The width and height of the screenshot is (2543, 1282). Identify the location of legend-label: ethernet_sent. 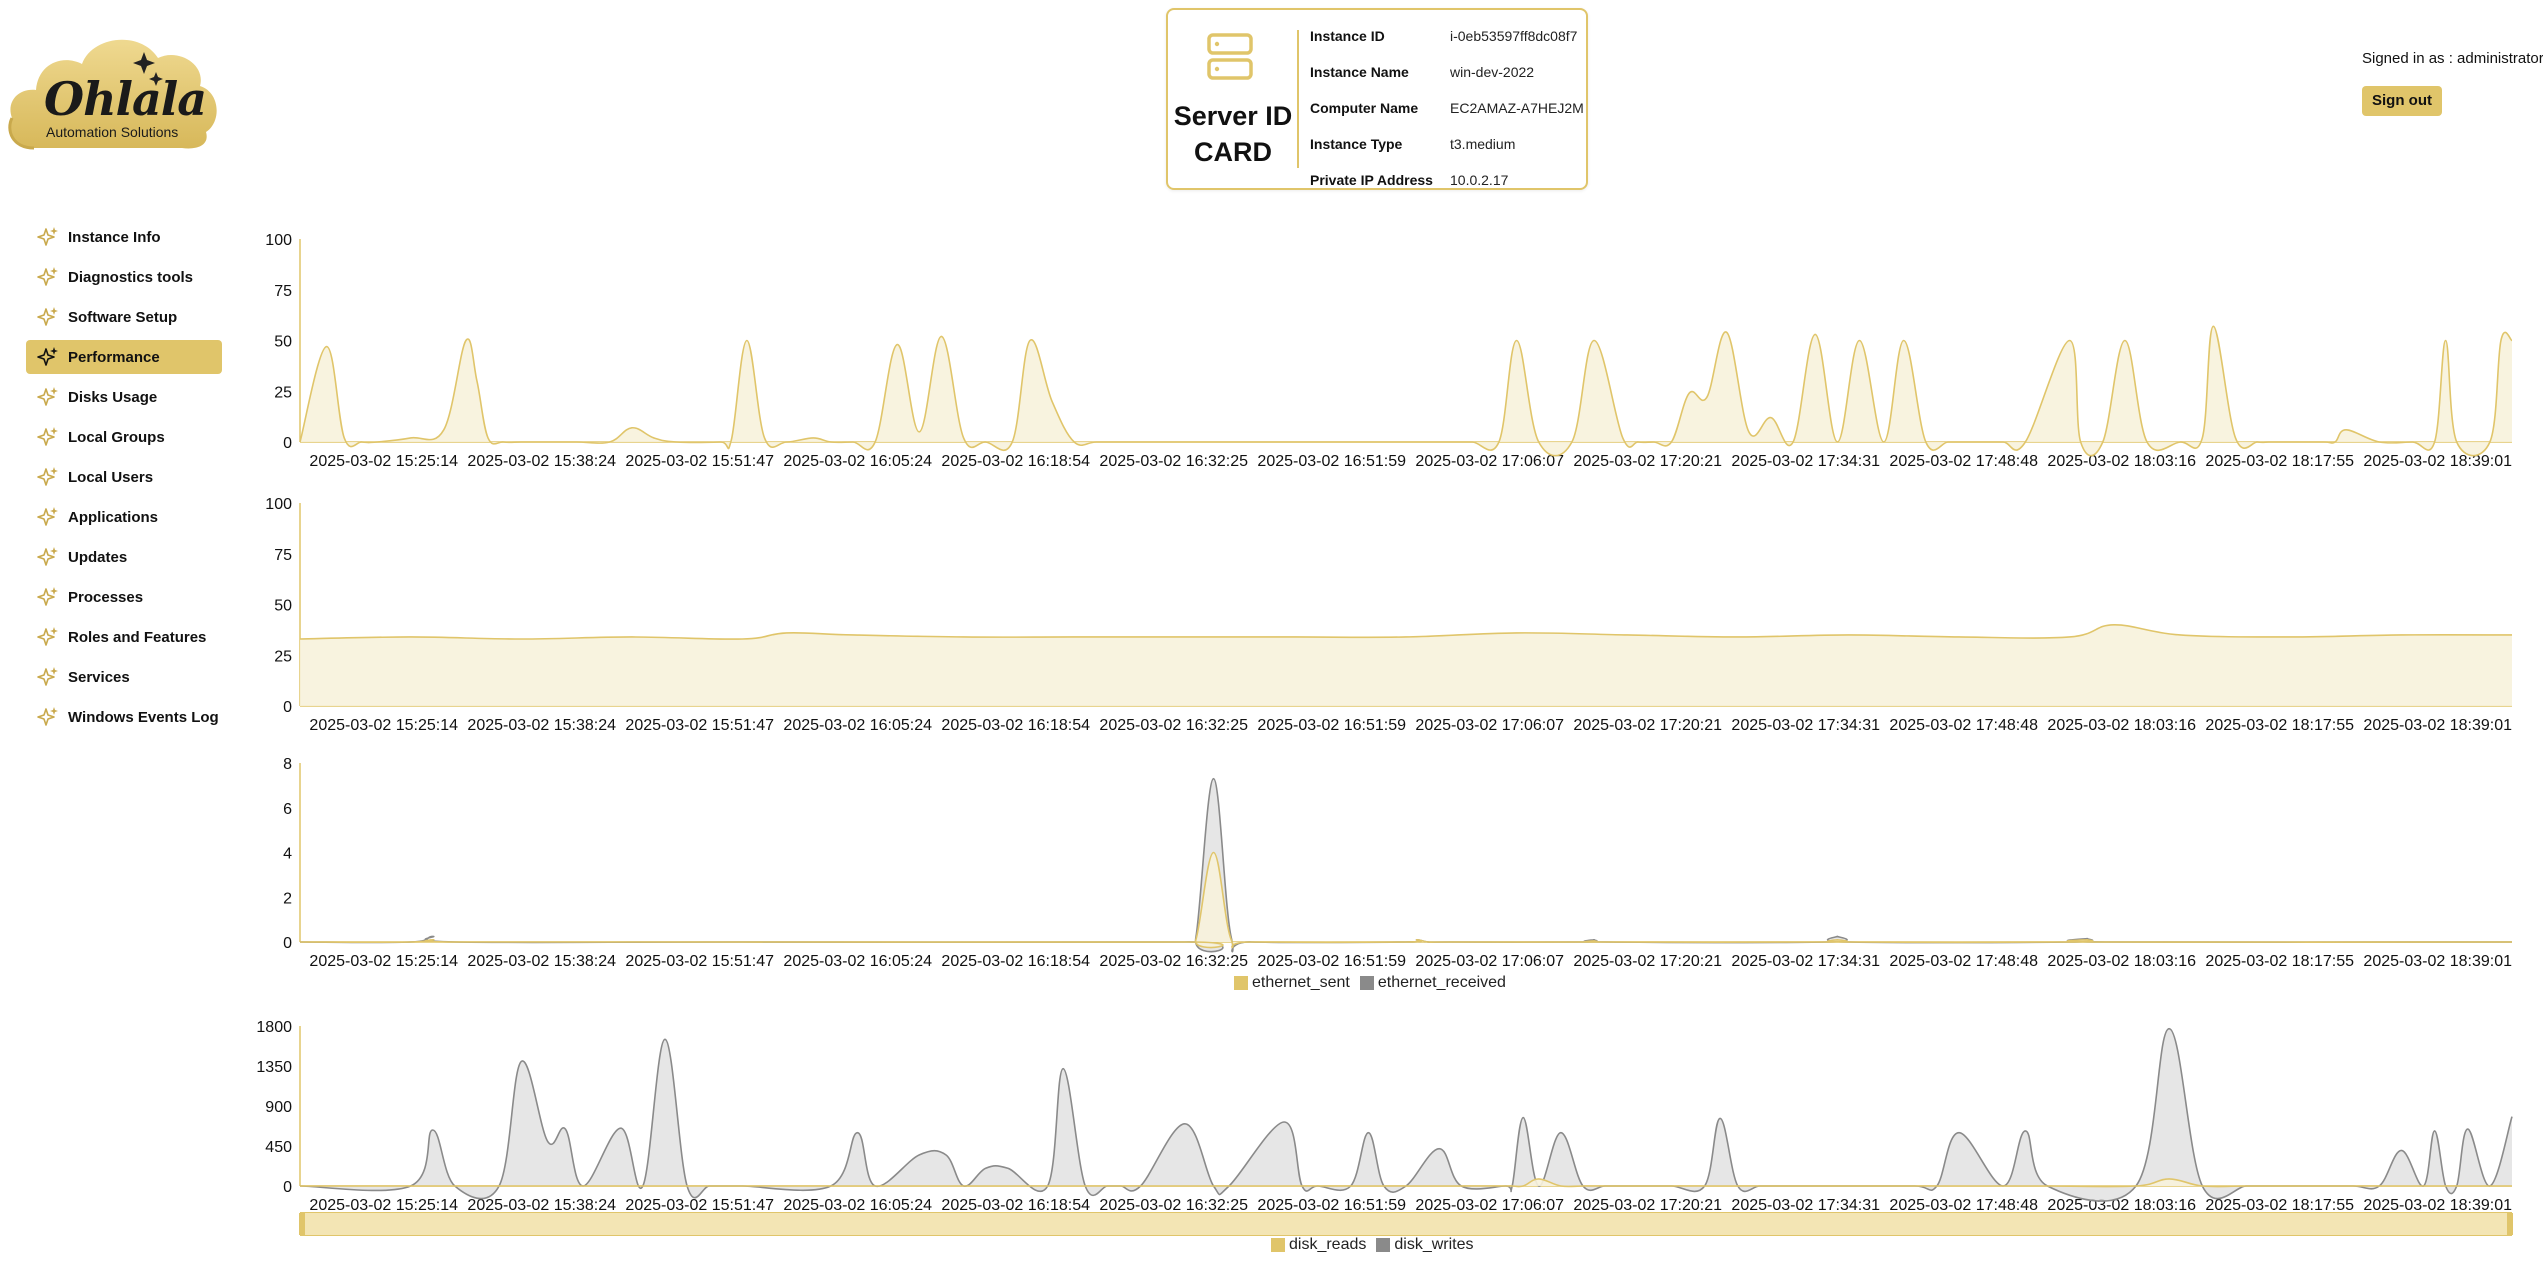
(1301, 982).